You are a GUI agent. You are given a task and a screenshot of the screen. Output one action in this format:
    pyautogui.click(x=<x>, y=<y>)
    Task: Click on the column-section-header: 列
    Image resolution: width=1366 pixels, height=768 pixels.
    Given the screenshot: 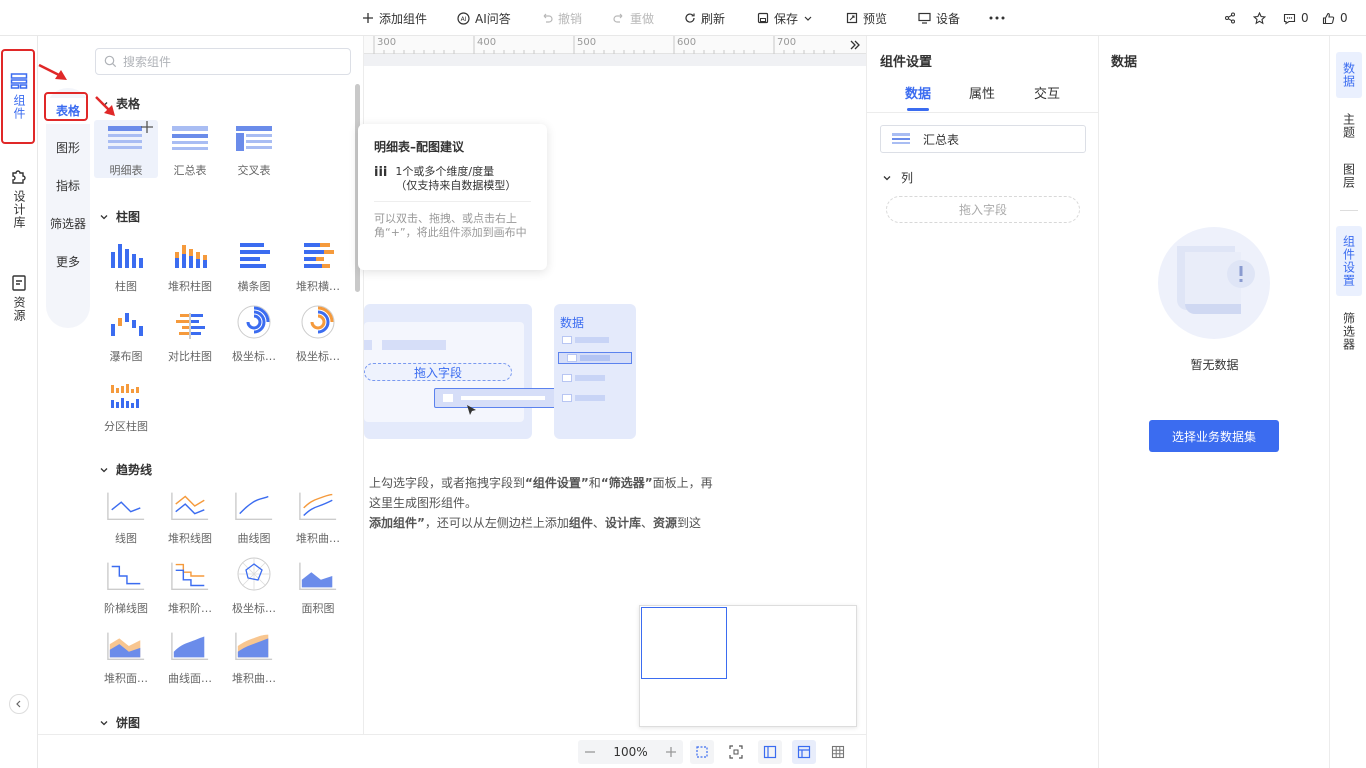 What is the action you would take?
    pyautogui.click(x=898, y=177)
    